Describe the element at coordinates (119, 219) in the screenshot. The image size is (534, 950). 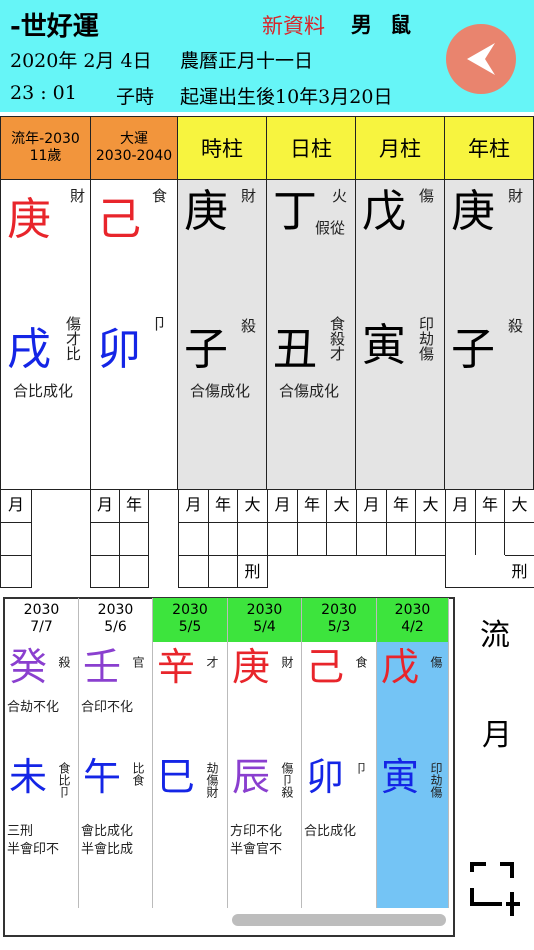
I see `pillar-stem: 己` at that location.